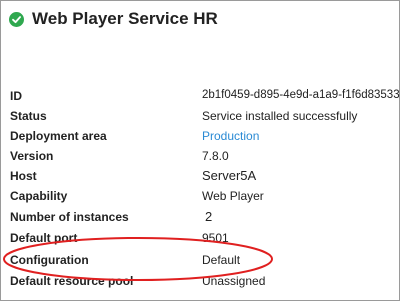  I want to click on deployment-area-link: Production, so click(230, 136).